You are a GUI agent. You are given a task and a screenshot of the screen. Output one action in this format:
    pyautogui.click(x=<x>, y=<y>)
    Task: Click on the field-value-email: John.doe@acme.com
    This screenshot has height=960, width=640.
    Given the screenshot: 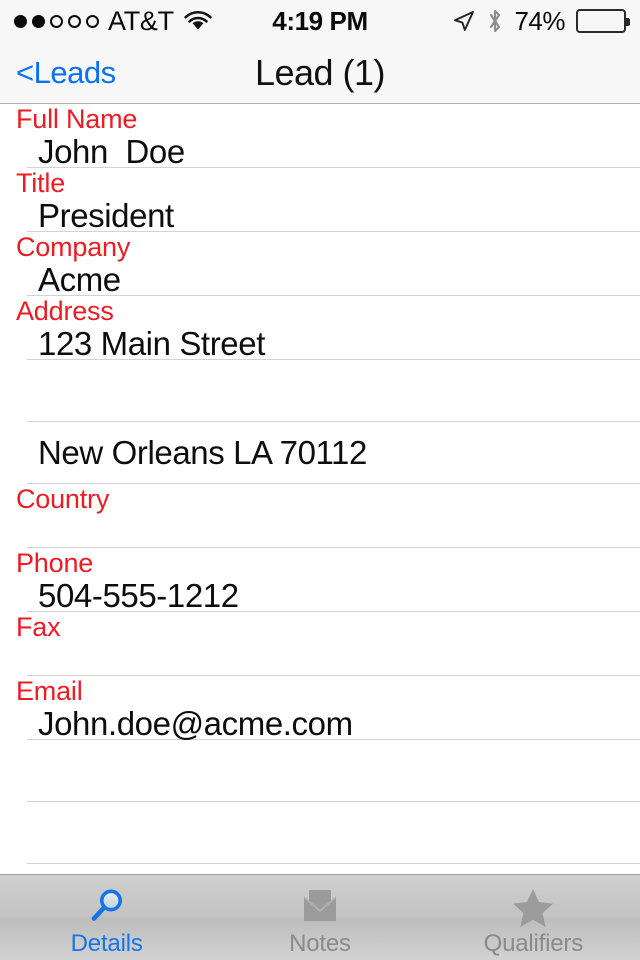 What is the action you would take?
    pyautogui.click(x=328, y=724)
    